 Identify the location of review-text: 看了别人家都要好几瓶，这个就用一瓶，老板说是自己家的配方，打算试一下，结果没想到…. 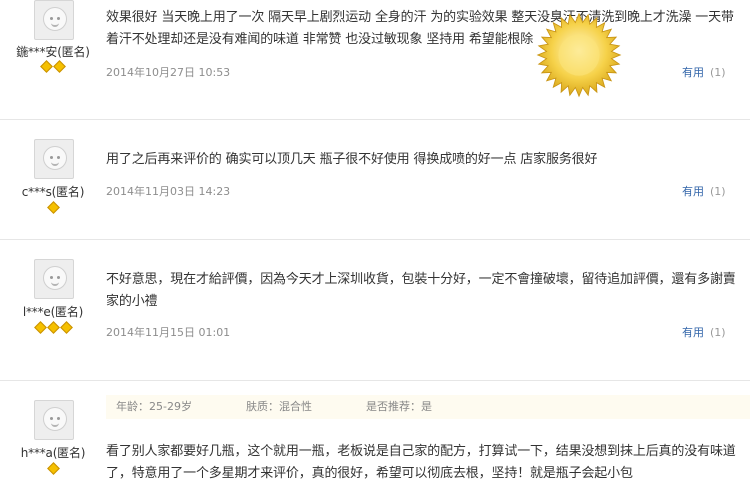
(421, 462).